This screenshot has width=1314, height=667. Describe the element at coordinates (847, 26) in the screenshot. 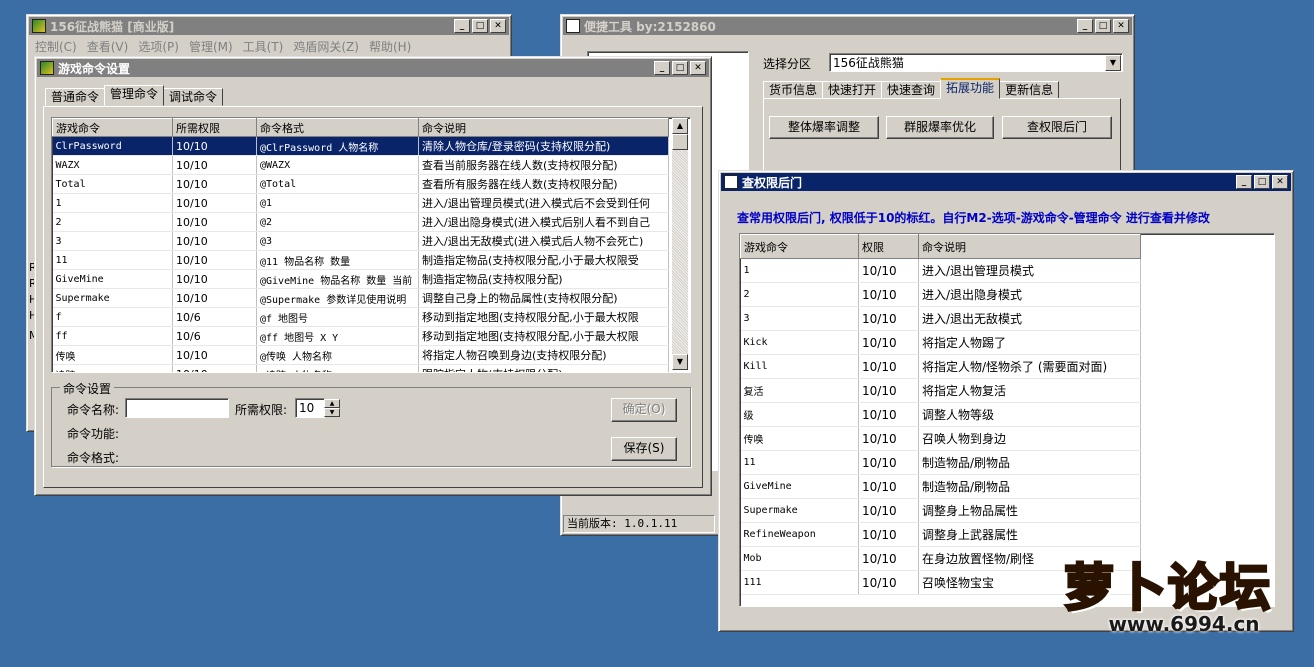

I see `quick-tools-titlebar: 便捷工具 by:2152860 _ □ ✕` at that location.